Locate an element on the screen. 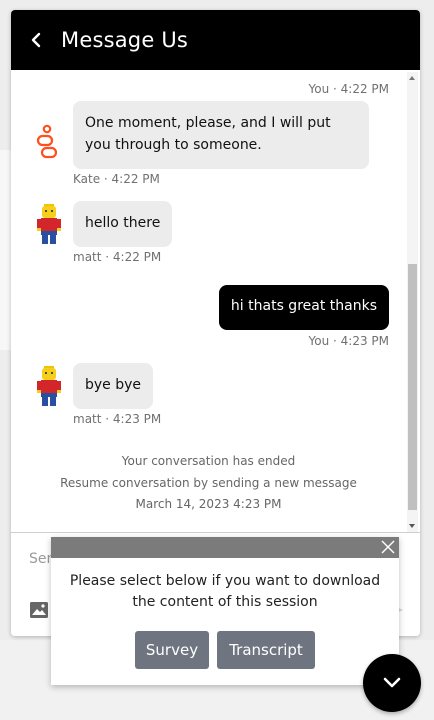 The image size is (434, 720). message-bubble: bye bye is located at coordinates (113, 386).